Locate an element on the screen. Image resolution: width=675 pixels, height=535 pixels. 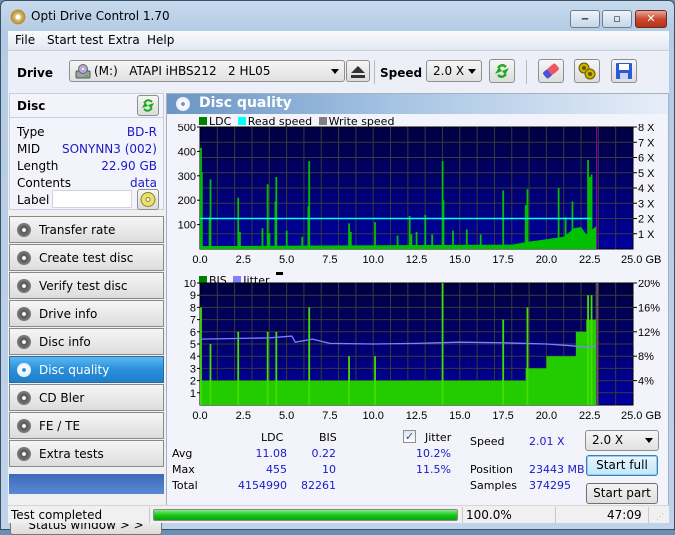
y-left-tick-label: 7 is located at coordinates (193, 321).